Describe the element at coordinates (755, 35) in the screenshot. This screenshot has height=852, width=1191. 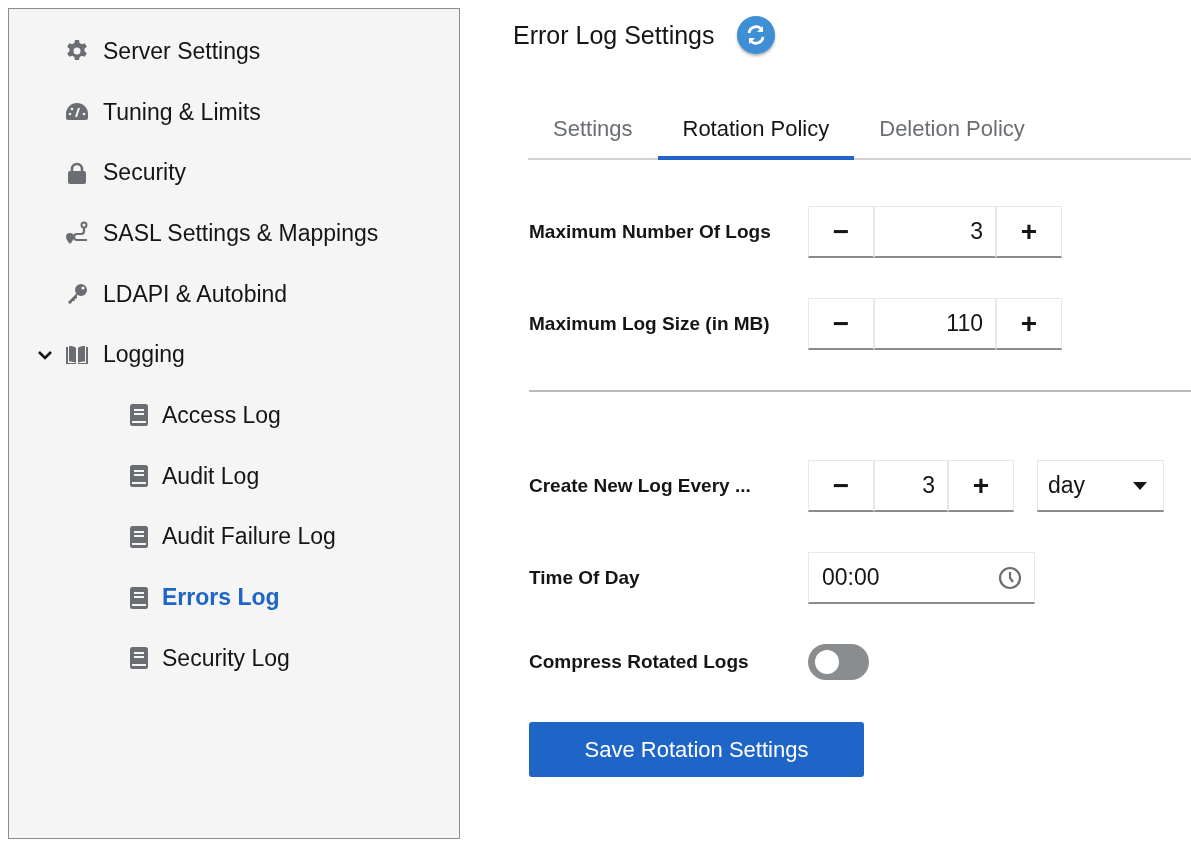
I see `refresh-button` at that location.